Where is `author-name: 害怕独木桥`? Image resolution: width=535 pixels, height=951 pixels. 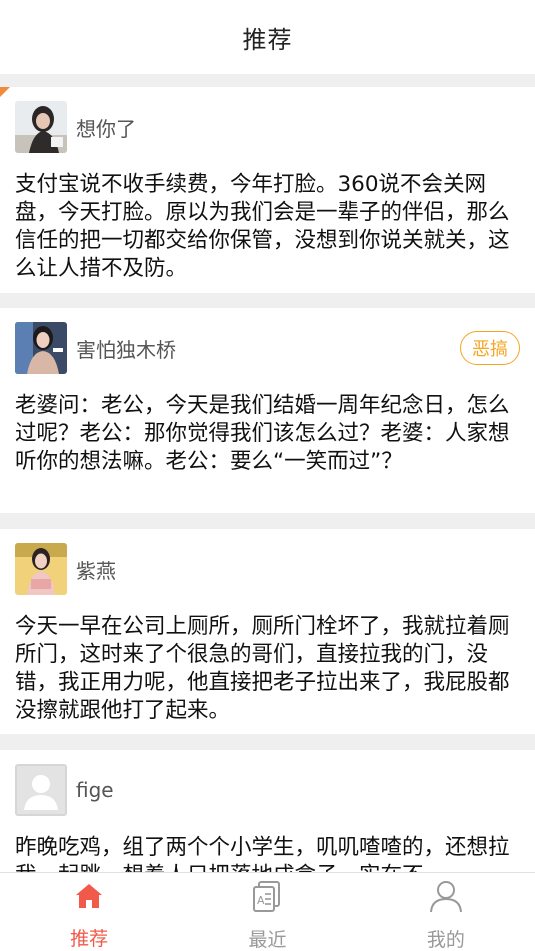
author-name: 害怕独木桥 is located at coordinates (126, 348).